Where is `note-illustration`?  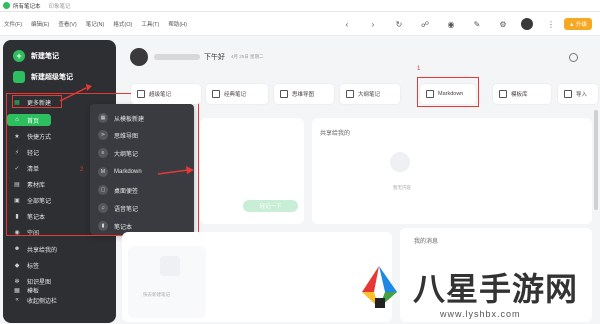
note-illustration is located at coordinates (170, 266).